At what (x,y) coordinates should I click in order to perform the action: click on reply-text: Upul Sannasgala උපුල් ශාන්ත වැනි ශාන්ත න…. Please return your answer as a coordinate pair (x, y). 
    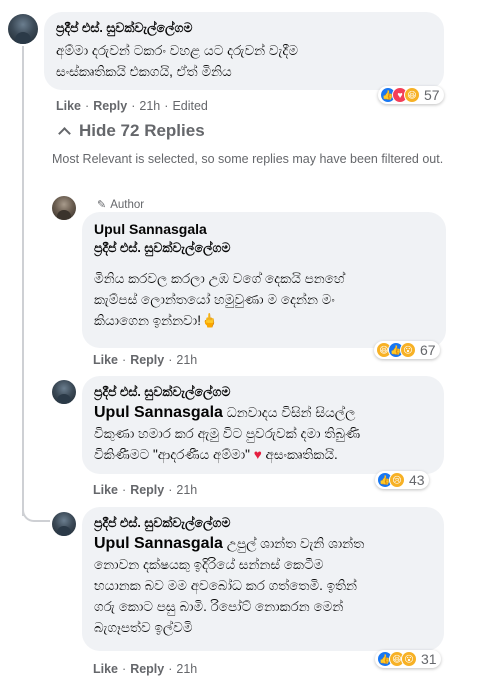
    Looking at the image, I should click on (229, 585).